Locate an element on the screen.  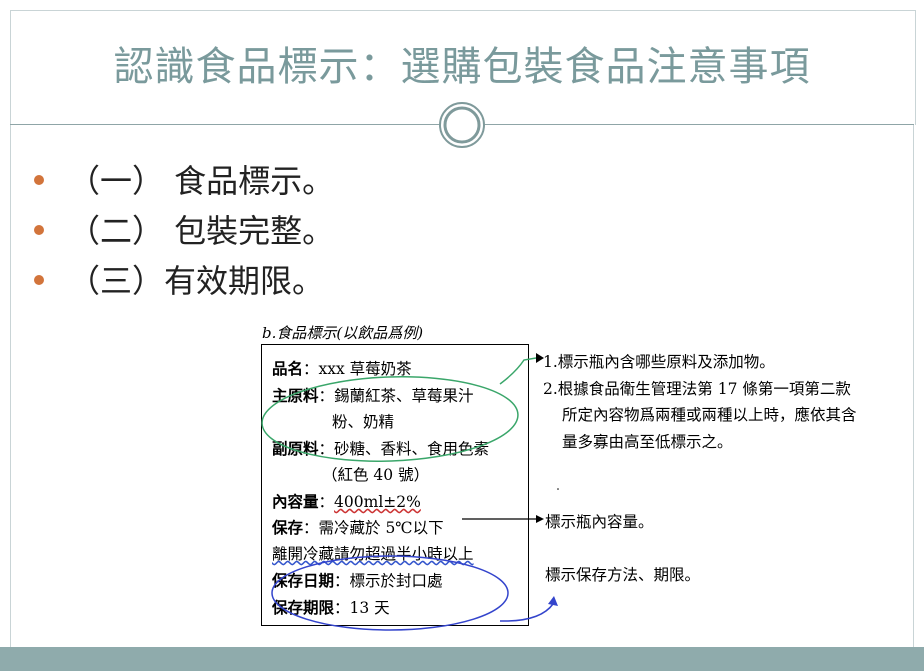
bullet-text: （二） 包裝完整。 is located at coordinates (201, 231).